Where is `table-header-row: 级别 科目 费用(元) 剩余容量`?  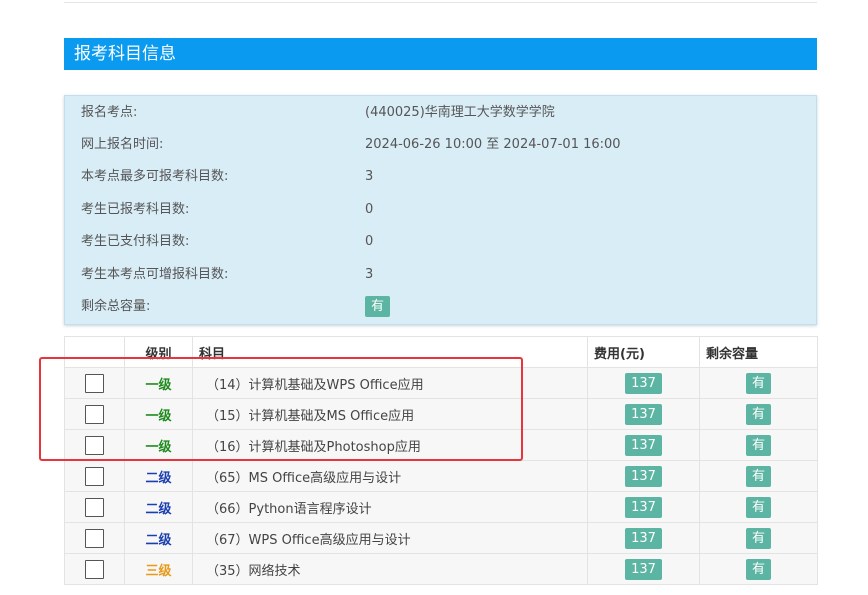 table-header-row: 级别 科目 费用(元) 剩余容量 is located at coordinates (441, 352).